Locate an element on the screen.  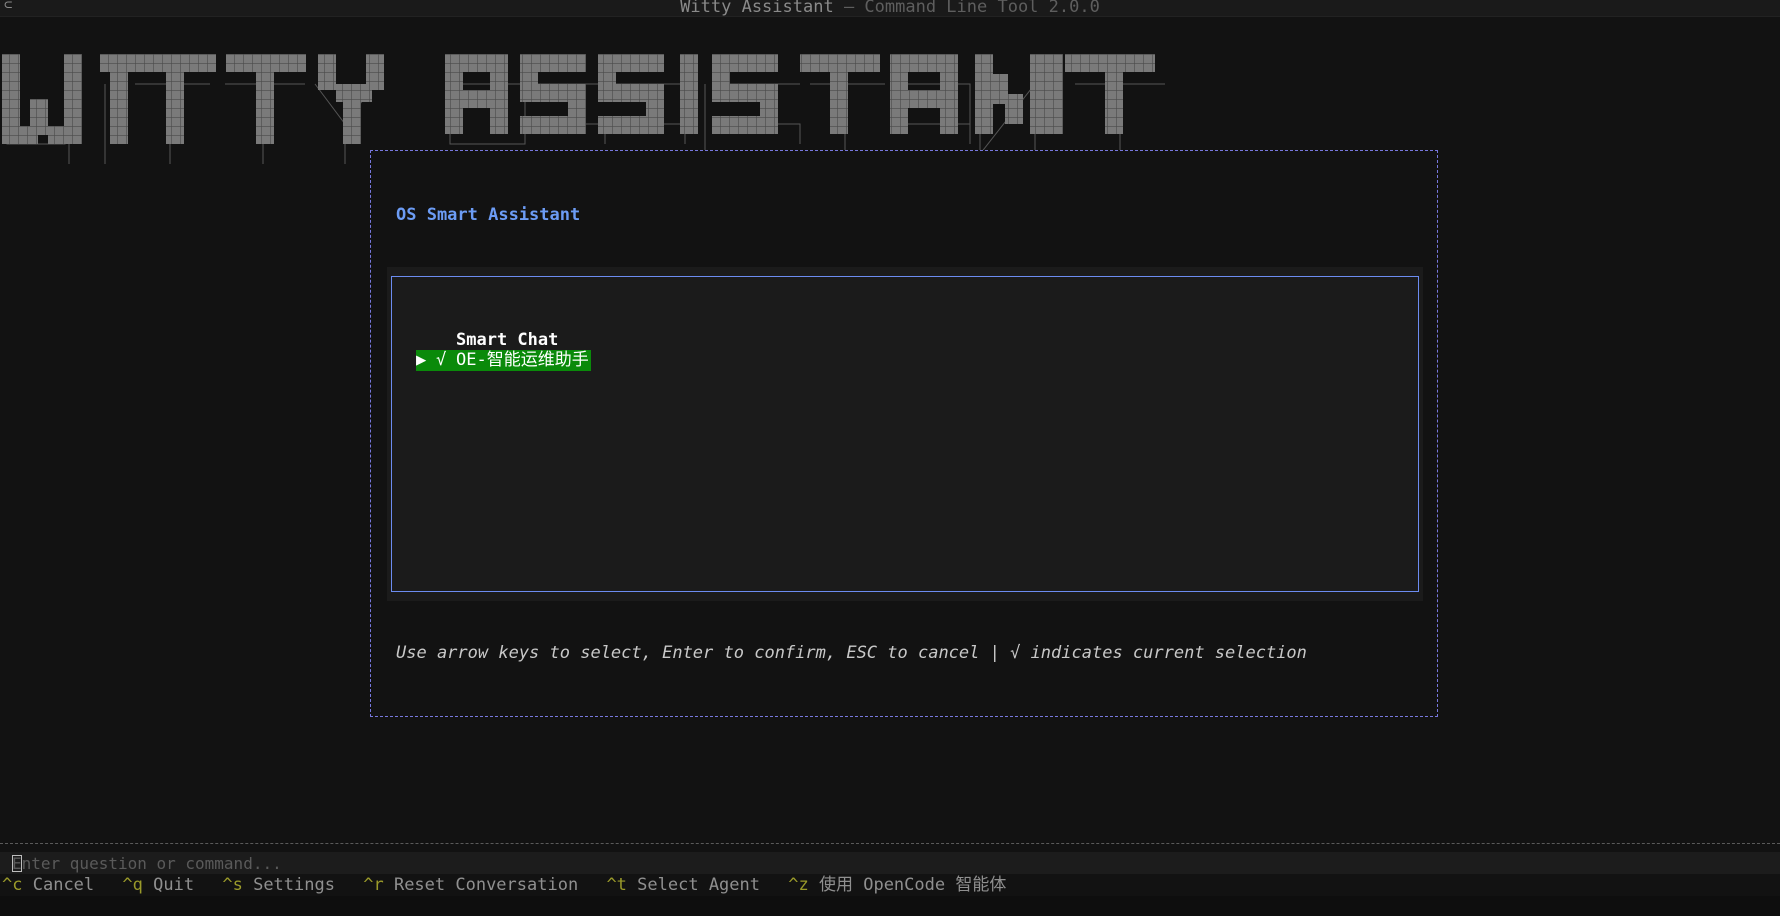
checkmark-icon: √ is located at coordinates (441, 360).